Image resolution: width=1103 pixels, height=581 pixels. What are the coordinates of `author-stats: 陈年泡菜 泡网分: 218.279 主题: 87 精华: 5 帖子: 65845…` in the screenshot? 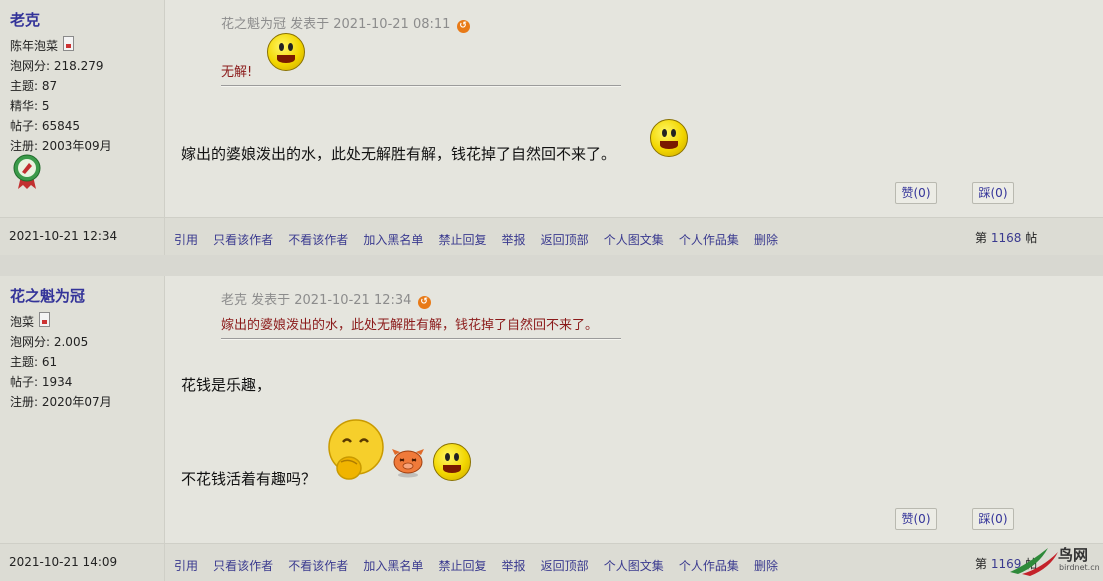 It's located at (61, 96).